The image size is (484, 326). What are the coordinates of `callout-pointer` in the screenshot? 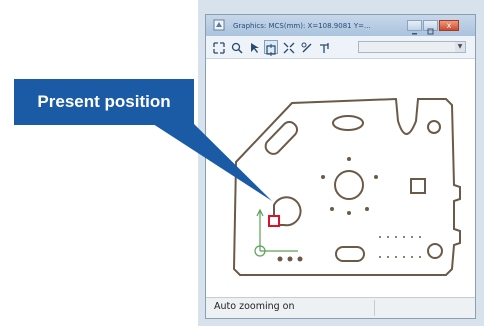 It's located at (211, 161).